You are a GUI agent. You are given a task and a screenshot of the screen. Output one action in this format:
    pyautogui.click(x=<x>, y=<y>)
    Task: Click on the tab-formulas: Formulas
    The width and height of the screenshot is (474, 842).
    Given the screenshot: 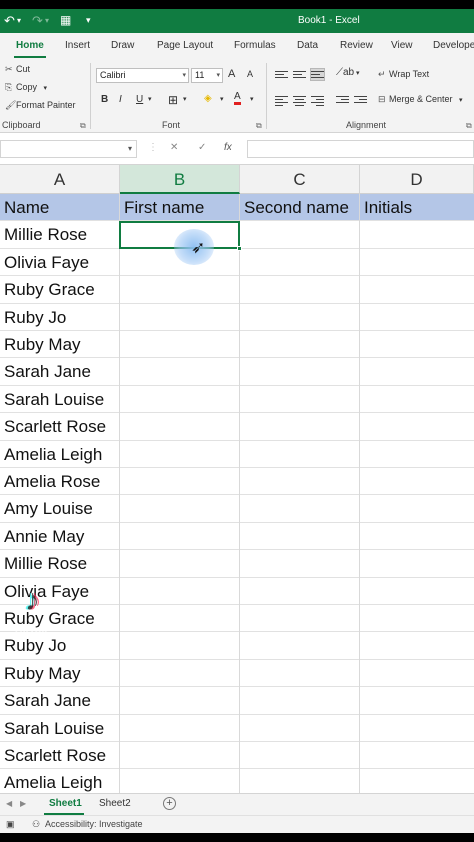 What is the action you would take?
    pyautogui.click(x=255, y=45)
    